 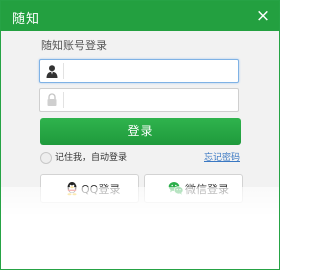 I want to click on close-icon: ×, so click(x=263, y=16).